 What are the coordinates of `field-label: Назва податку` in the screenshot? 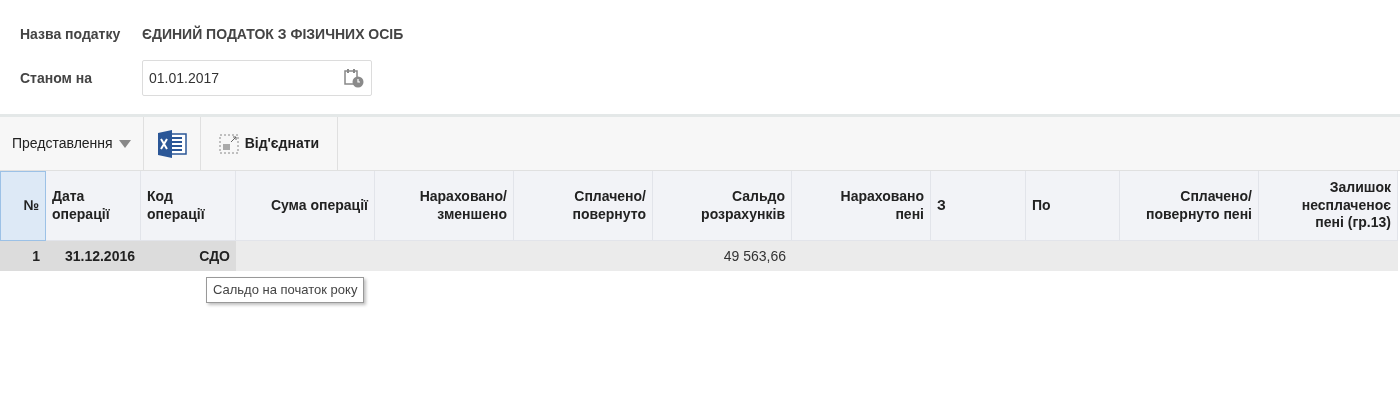 It's located at (71, 34).